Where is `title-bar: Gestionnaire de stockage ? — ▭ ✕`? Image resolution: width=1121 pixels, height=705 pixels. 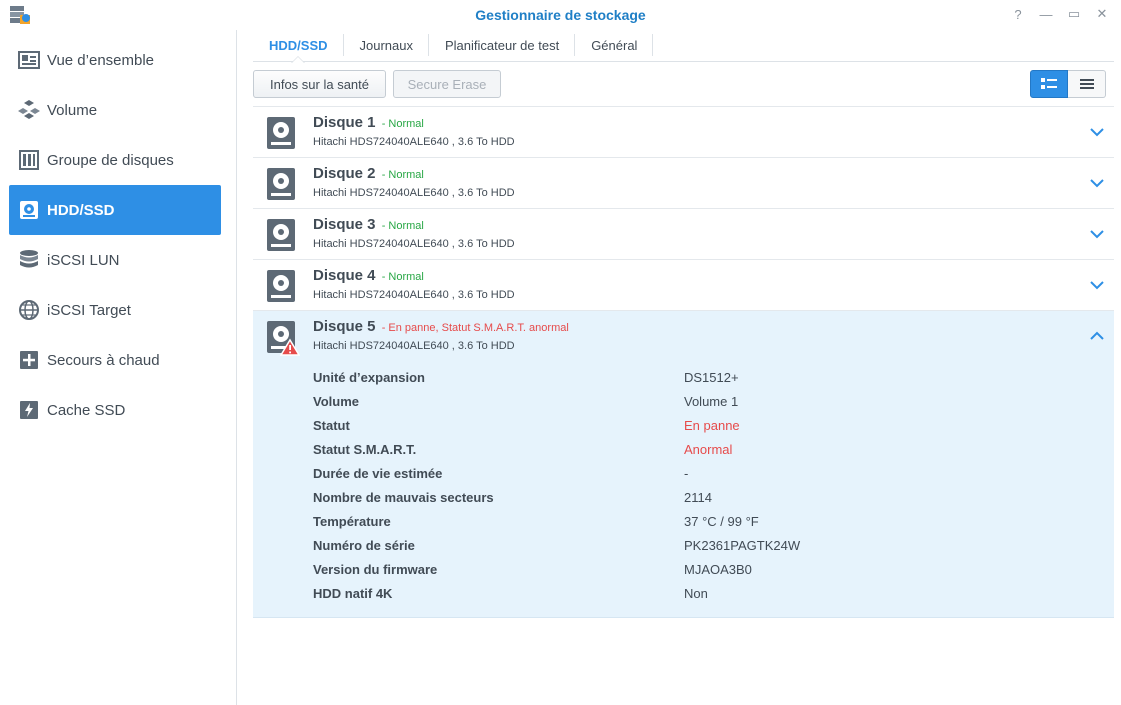
title-bar: Gestionnaire de stockage ? — ▭ ✕ is located at coordinates (560, 15).